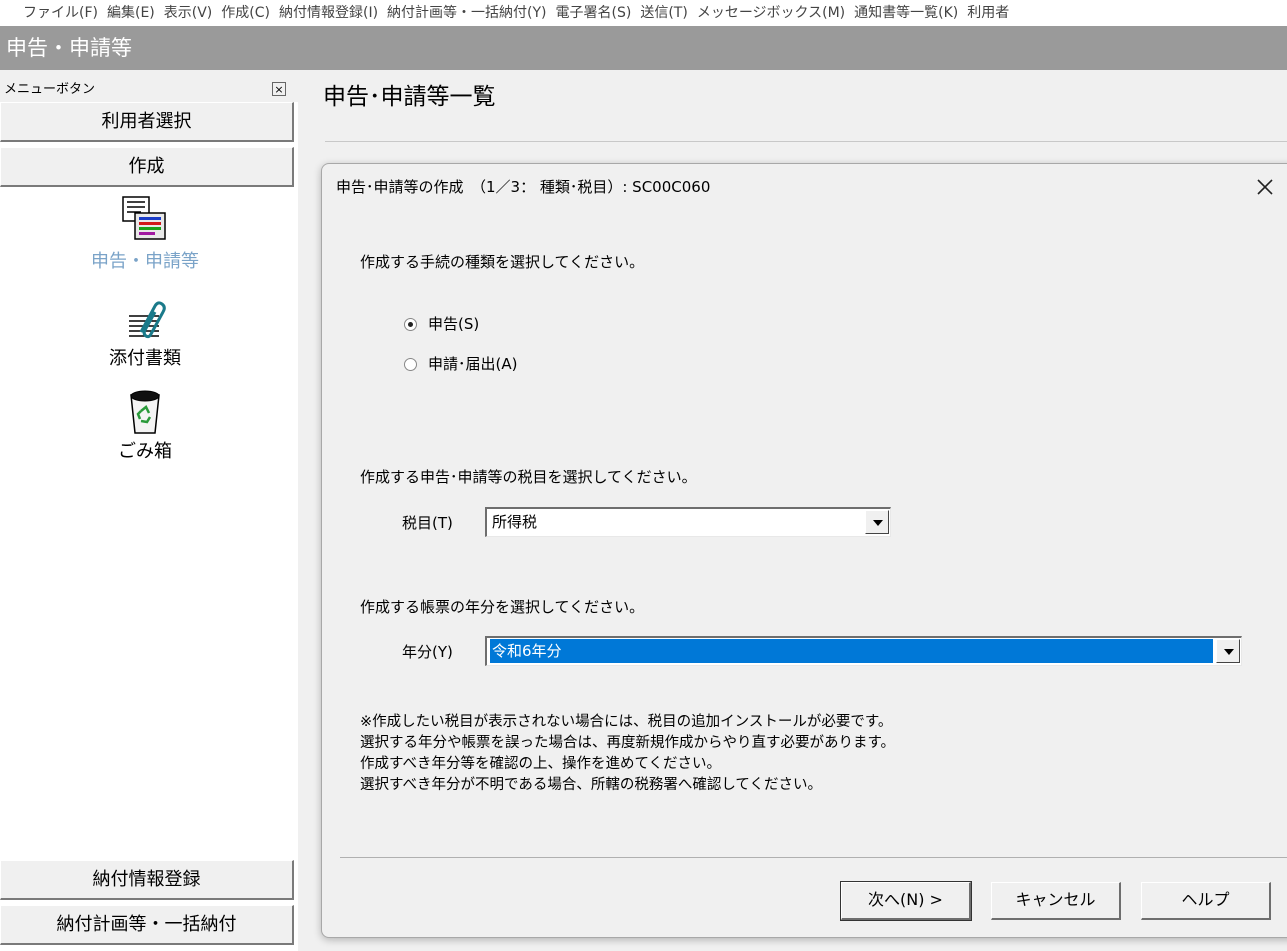 Image resolution: width=1287 pixels, height=951 pixels. What do you see at coordinates (472, 364) in the screenshot?
I see `radio-application-label: 申請･届出(A)` at bounding box center [472, 364].